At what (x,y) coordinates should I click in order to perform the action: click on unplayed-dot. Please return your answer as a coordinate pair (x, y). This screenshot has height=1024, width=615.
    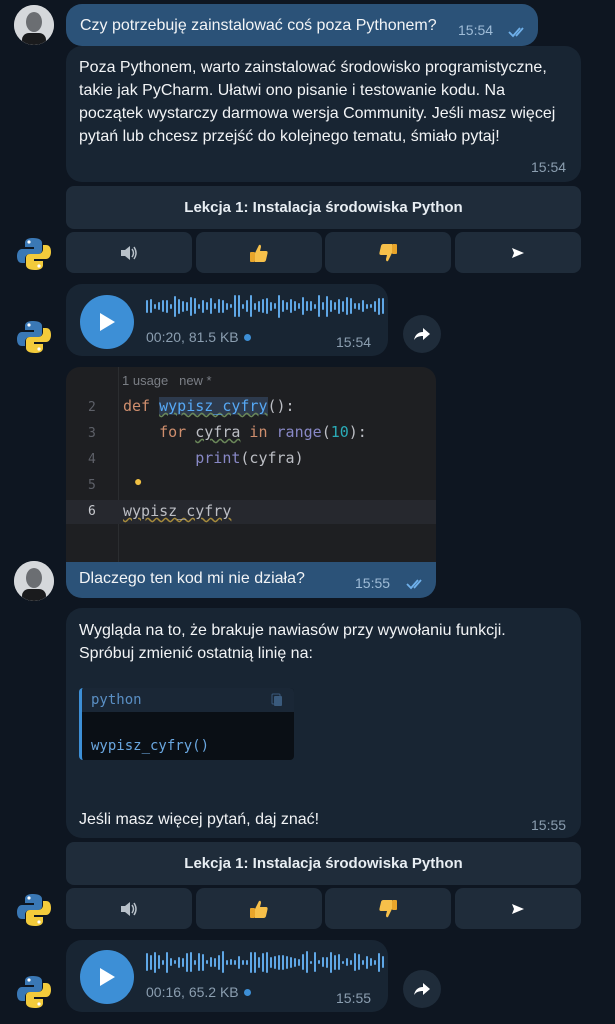
    Looking at the image, I should click on (247, 992).